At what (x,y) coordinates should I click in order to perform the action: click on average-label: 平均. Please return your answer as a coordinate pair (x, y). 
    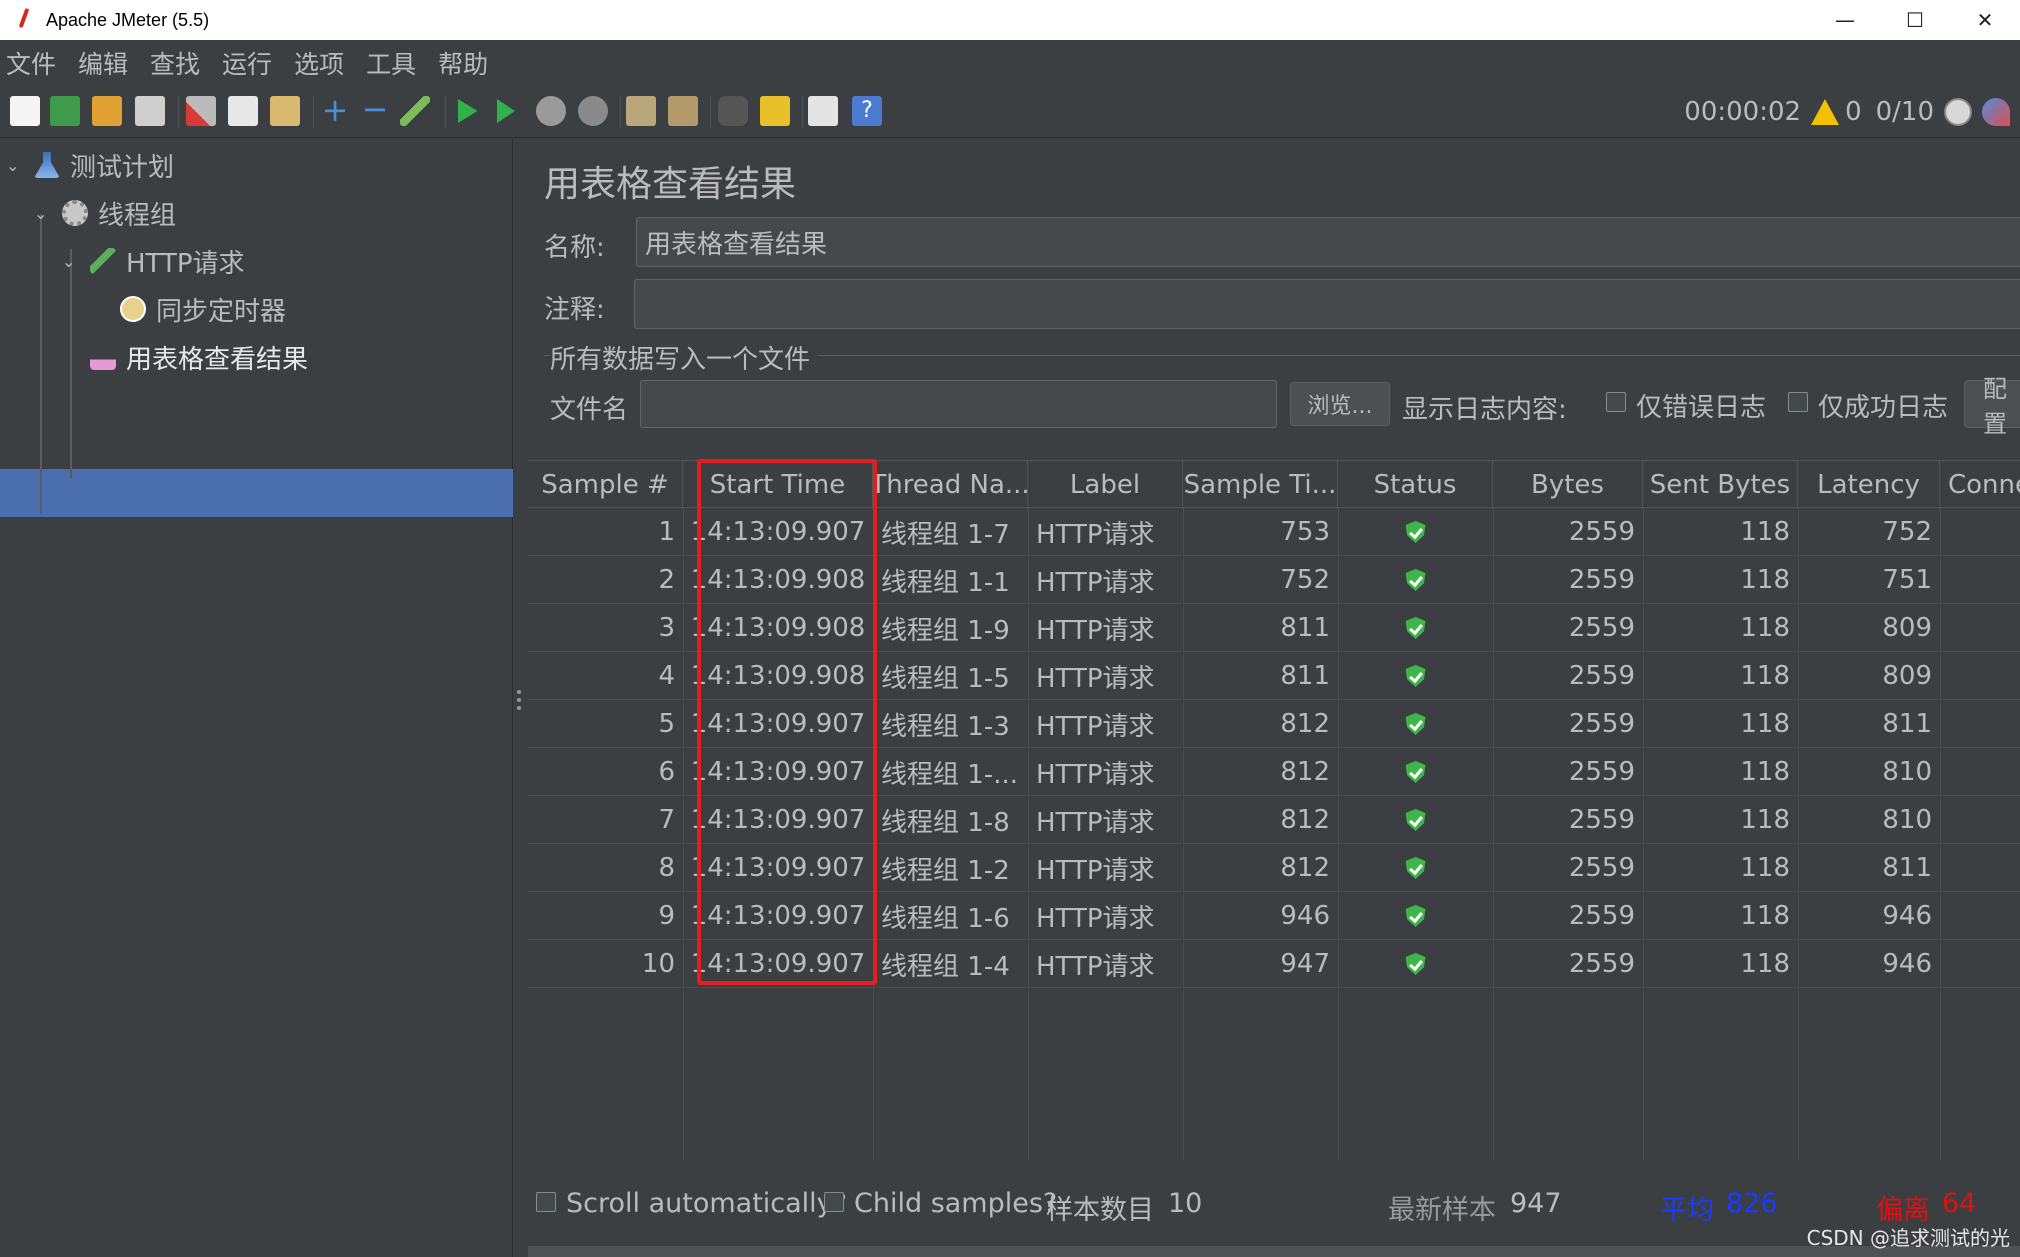
    Looking at the image, I should click on (1687, 1210).